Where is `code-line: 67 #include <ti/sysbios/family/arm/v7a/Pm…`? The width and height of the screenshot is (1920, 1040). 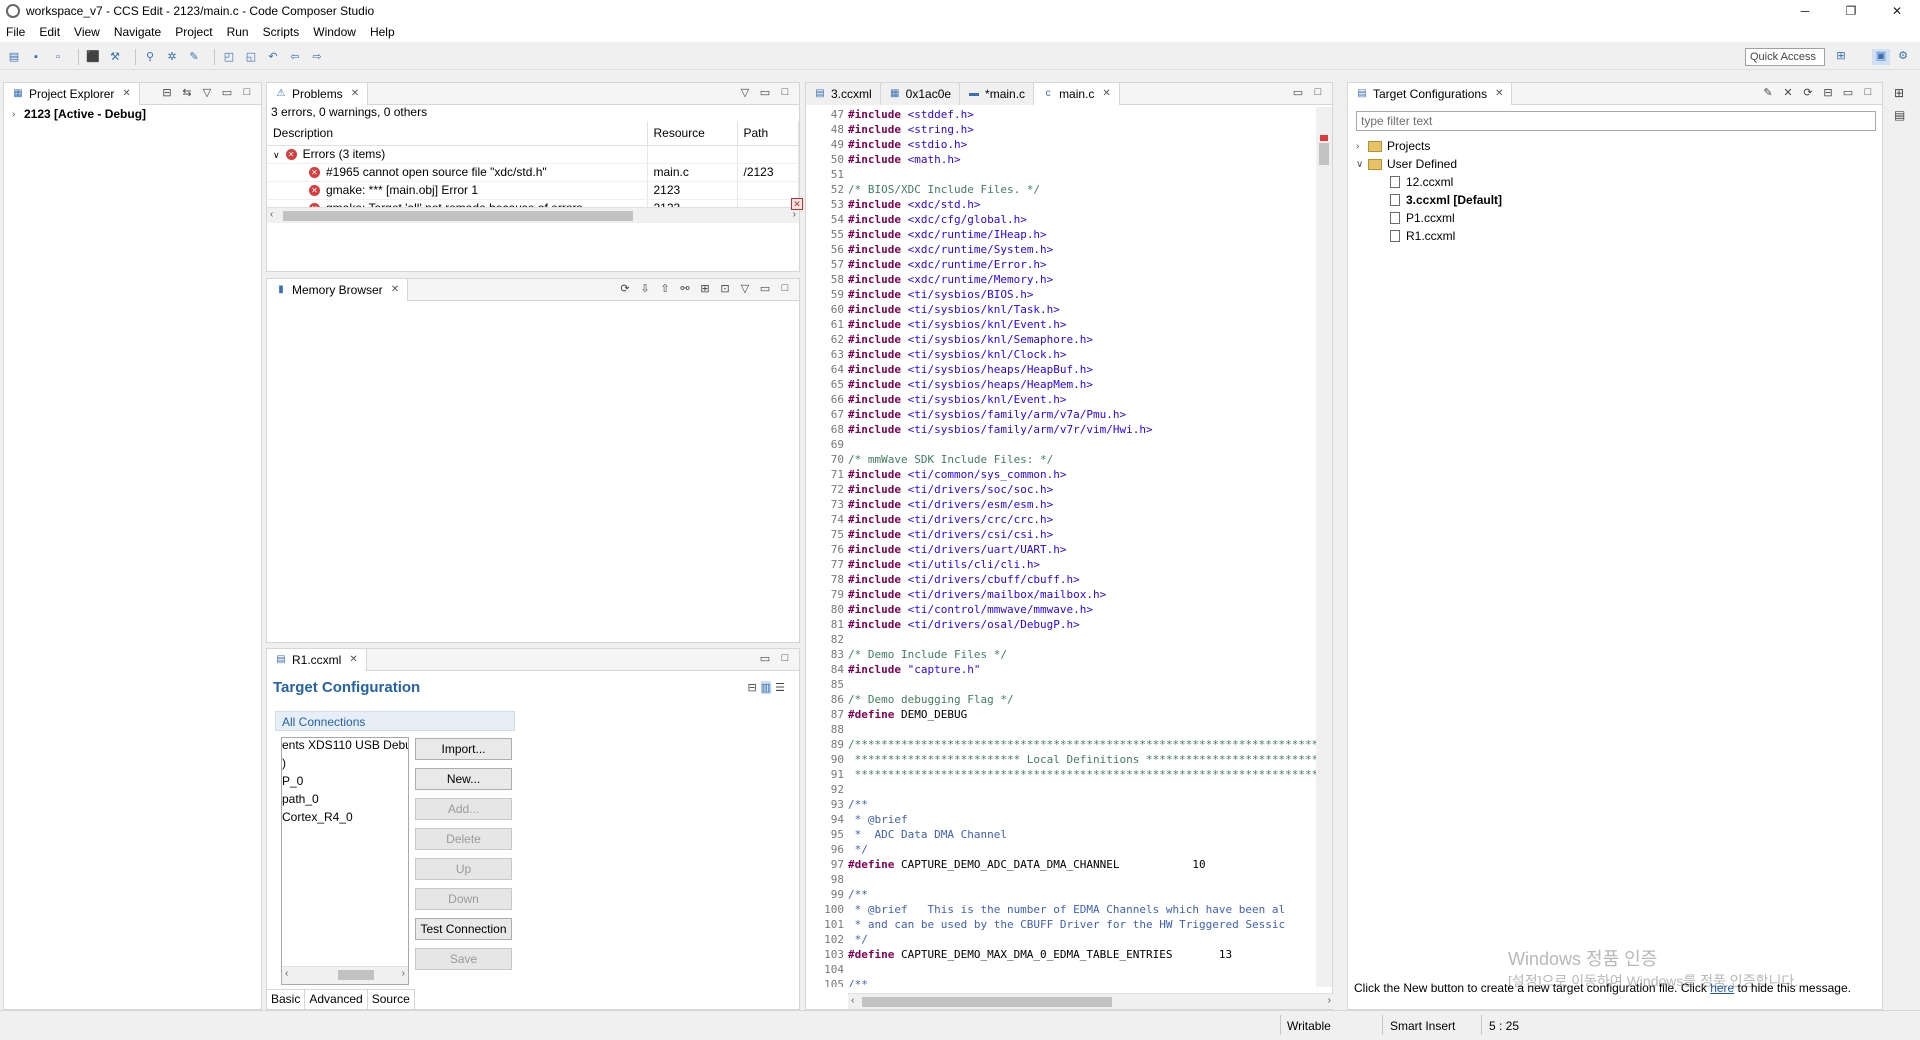 code-line: 67 #include <ti/sysbios/family/arm/v7a/Pm… is located at coordinates (1061, 414).